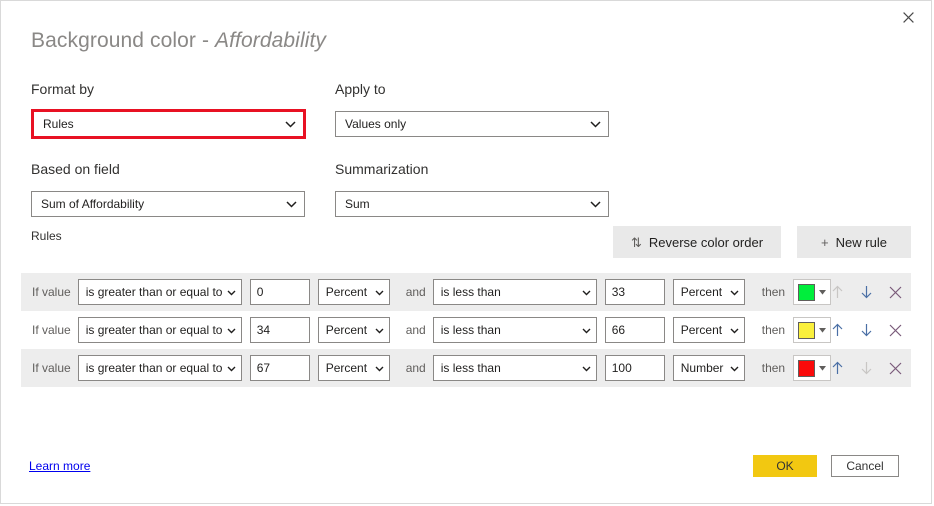 Image resolution: width=934 pixels, height=506 pixels. Describe the element at coordinates (75, 169) in the screenshot. I see `based-on-field-label: Based on field` at that location.